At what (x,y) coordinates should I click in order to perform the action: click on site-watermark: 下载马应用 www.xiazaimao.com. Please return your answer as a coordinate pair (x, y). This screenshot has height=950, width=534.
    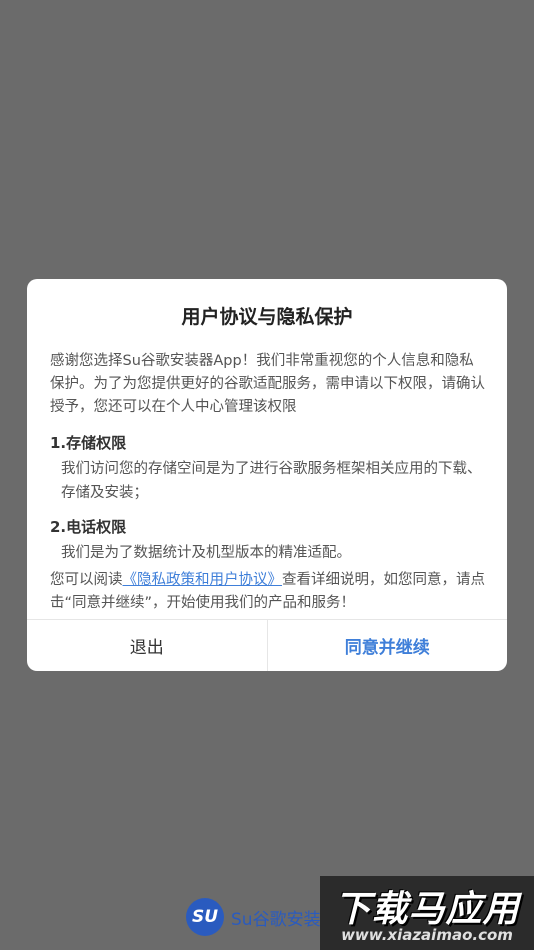
    Looking at the image, I should click on (427, 913).